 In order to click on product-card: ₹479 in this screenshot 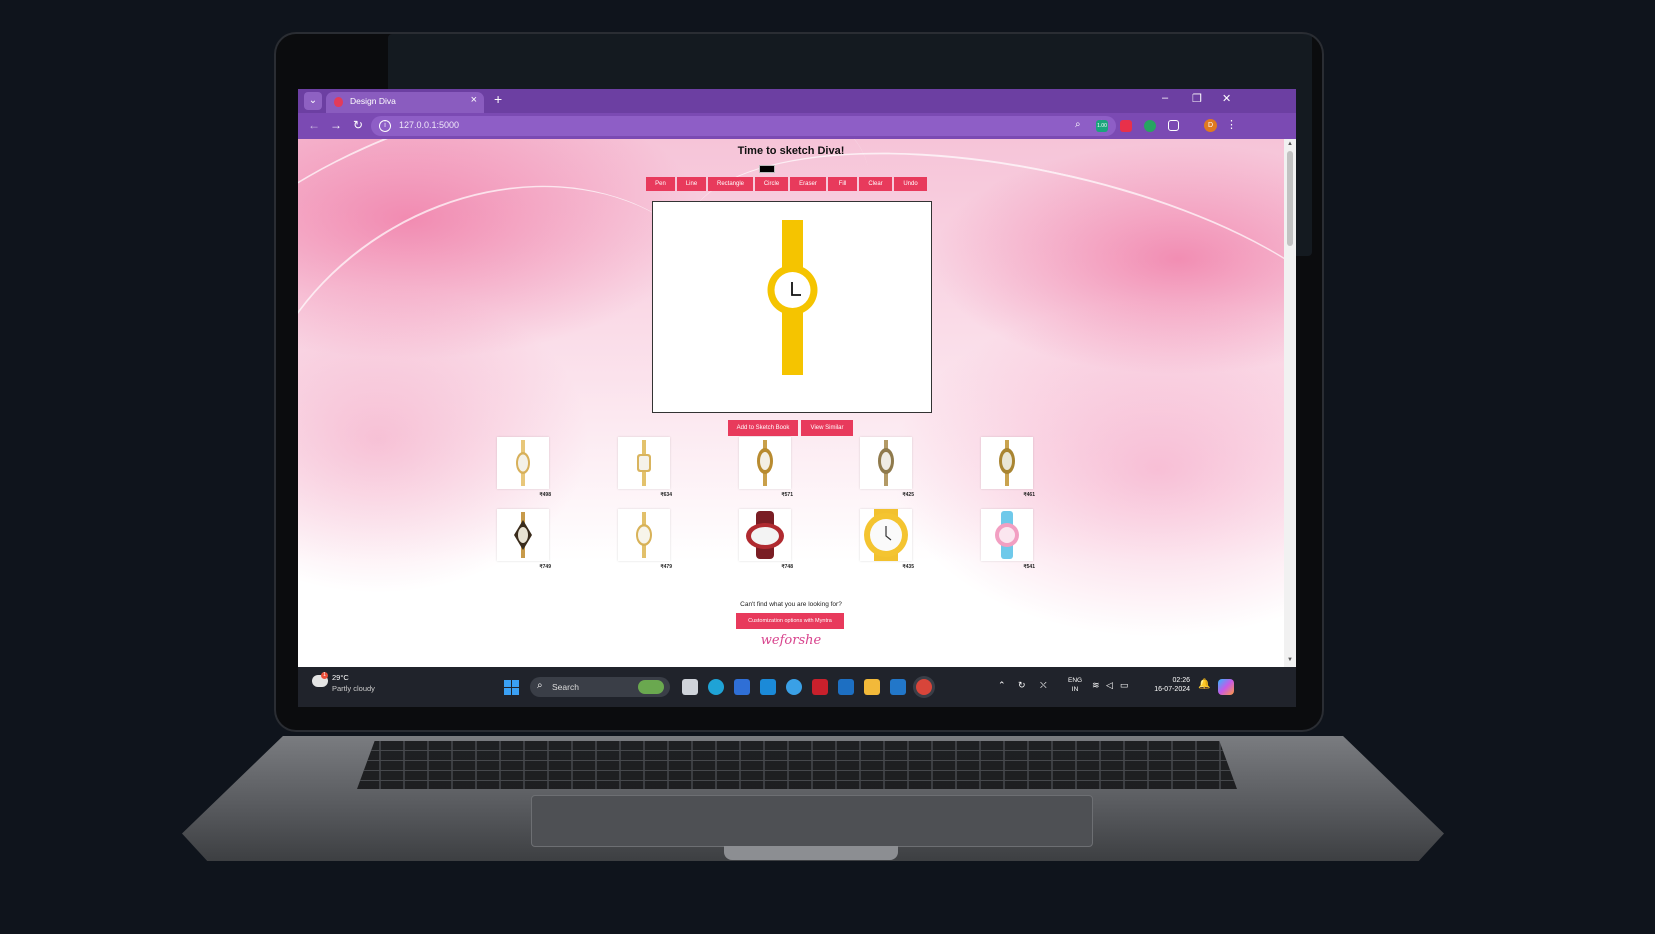, I will do `click(644, 541)`.